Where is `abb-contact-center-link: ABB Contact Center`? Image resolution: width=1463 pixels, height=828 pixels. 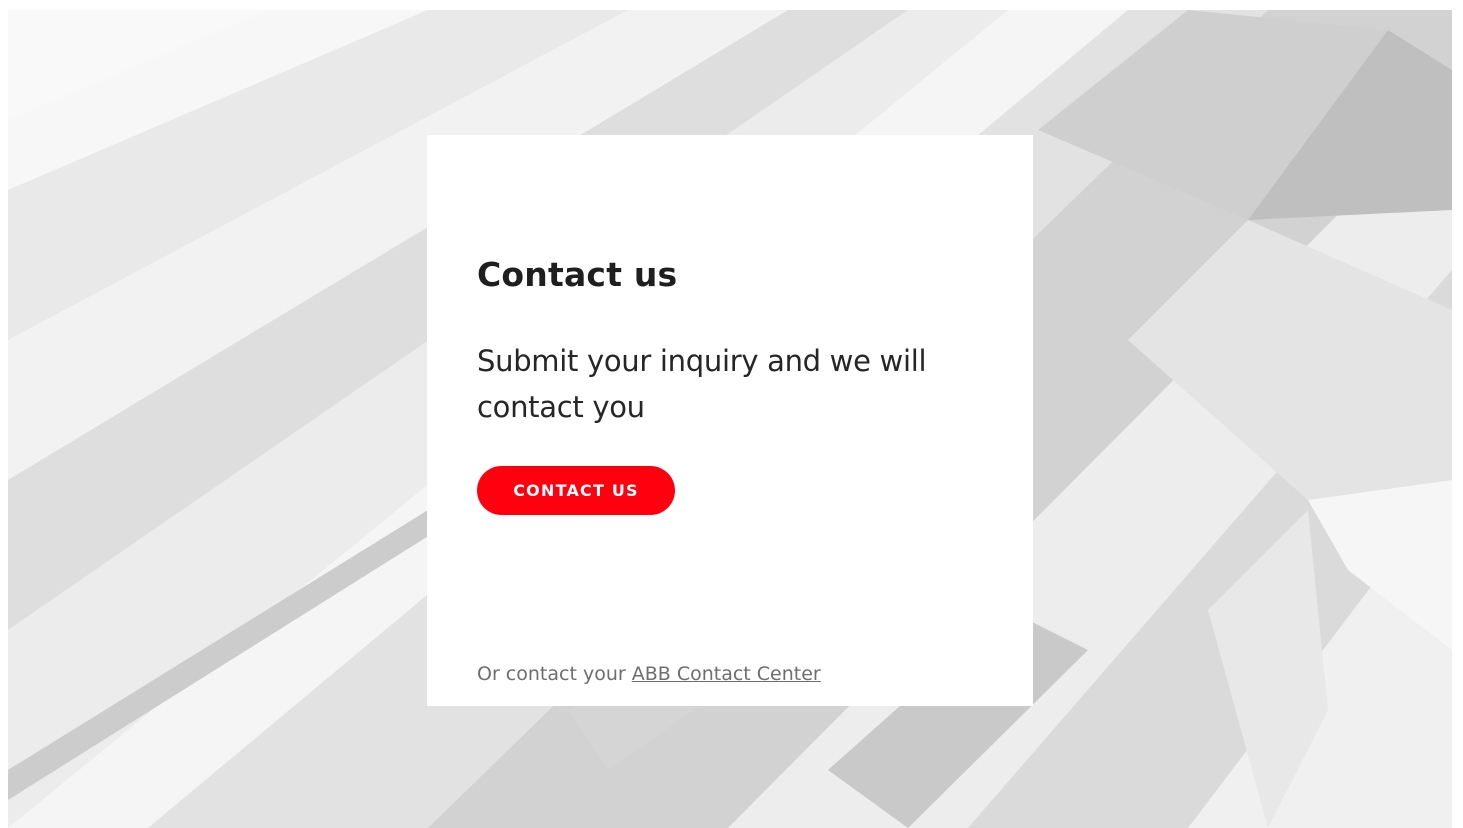
abb-contact-center-link: ABB Contact Center is located at coordinates (726, 674).